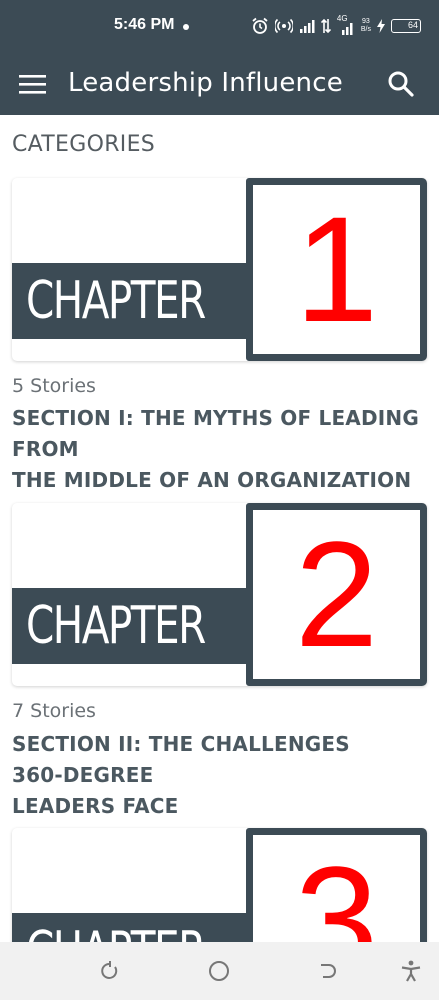 Image resolution: width=439 pixels, height=1000 pixels. I want to click on accessibility-button, so click(411, 971).